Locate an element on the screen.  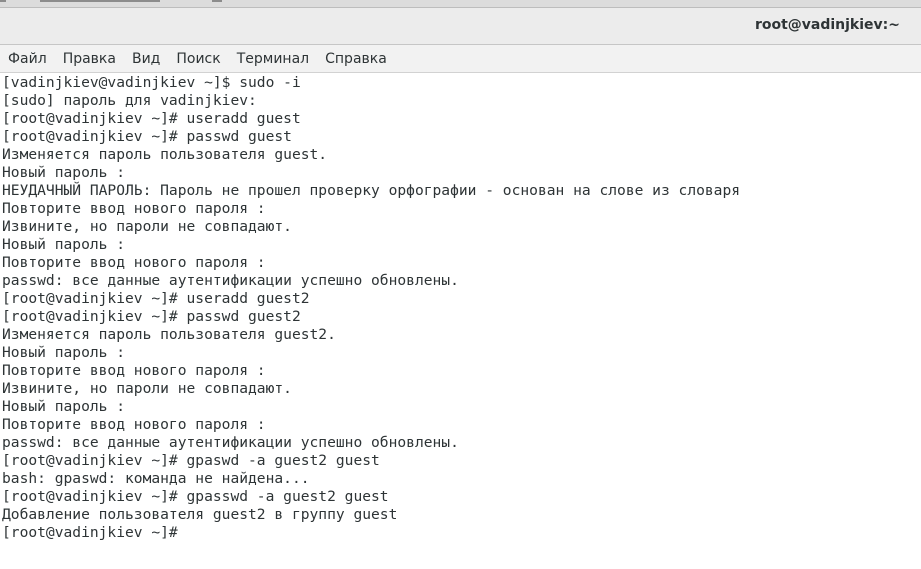
menu-search: Поиск is located at coordinates (198, 59).